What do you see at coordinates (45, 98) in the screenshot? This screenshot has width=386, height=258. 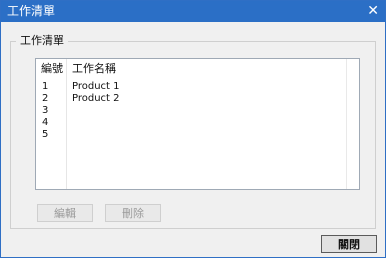 I see `row-number: 2` at bounding box center [45, 98].